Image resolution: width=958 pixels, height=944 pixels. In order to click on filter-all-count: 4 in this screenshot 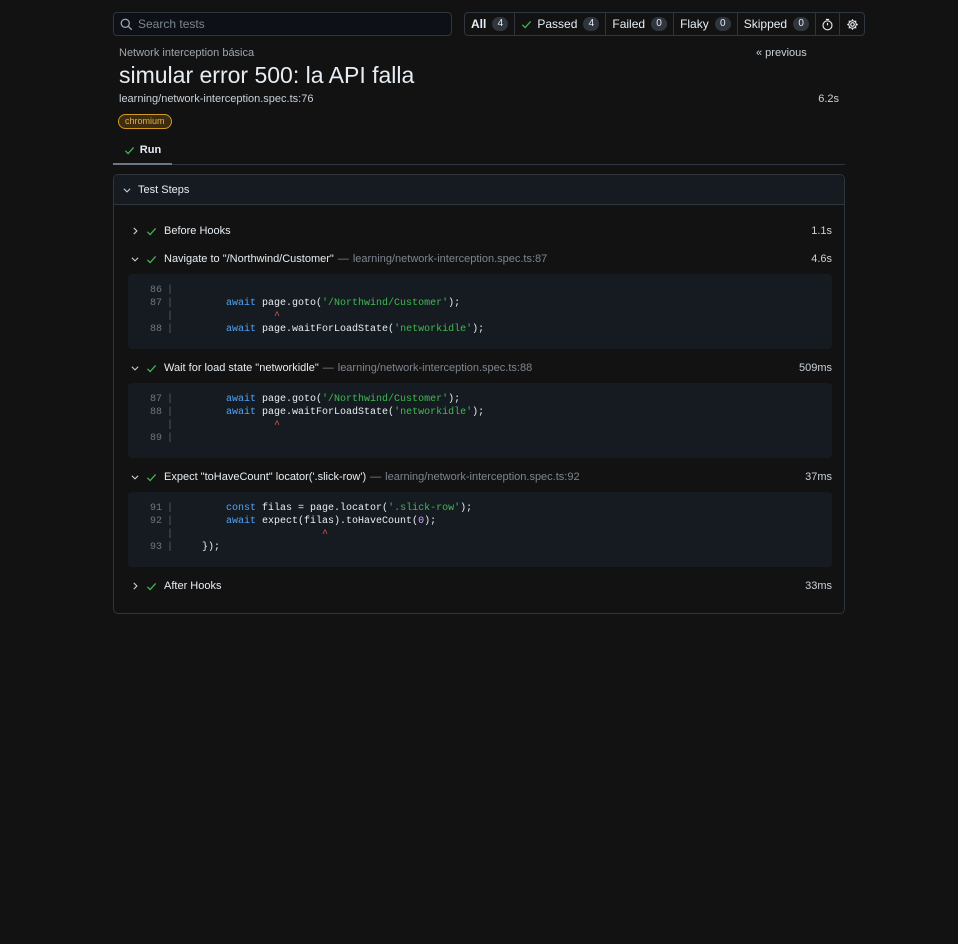, I will do `click(500, 24)`.